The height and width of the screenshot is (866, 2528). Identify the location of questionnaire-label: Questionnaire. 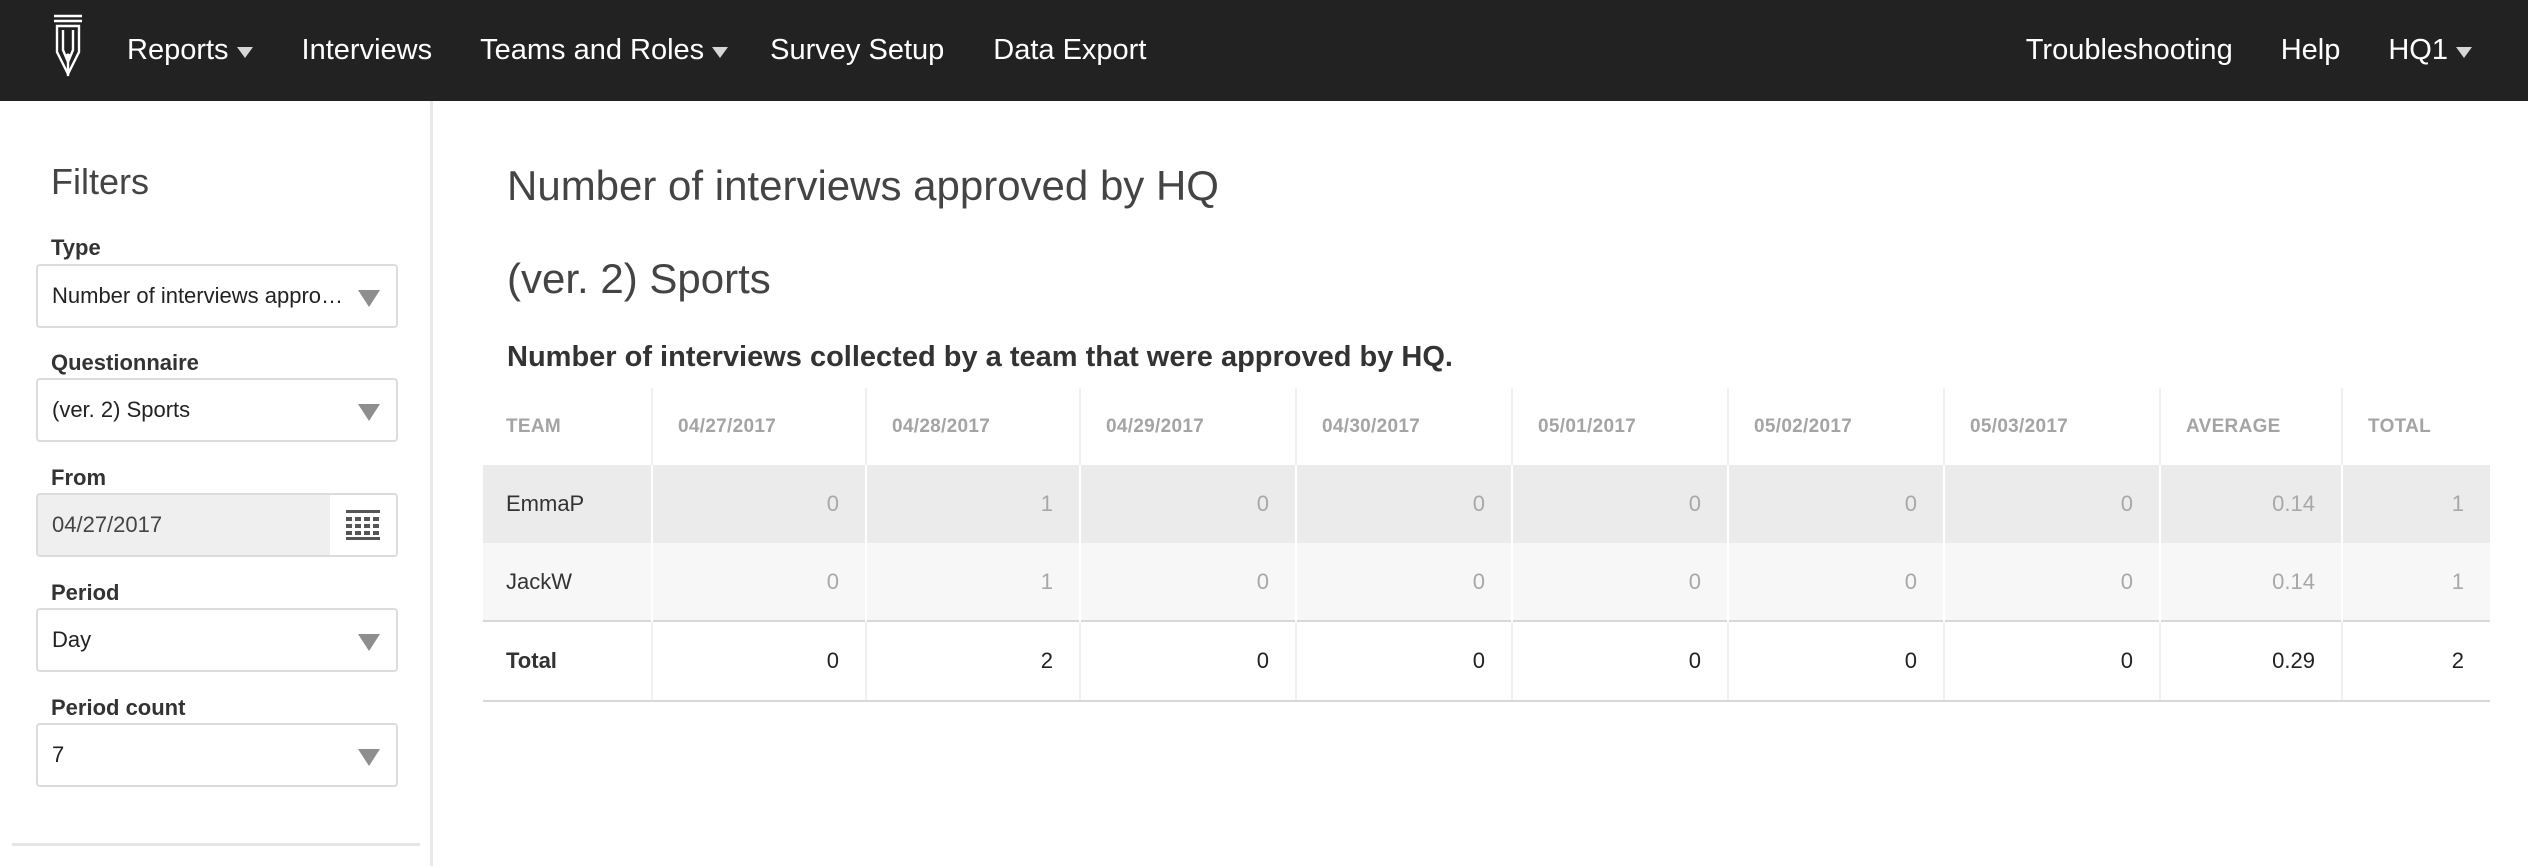
(125, 362).